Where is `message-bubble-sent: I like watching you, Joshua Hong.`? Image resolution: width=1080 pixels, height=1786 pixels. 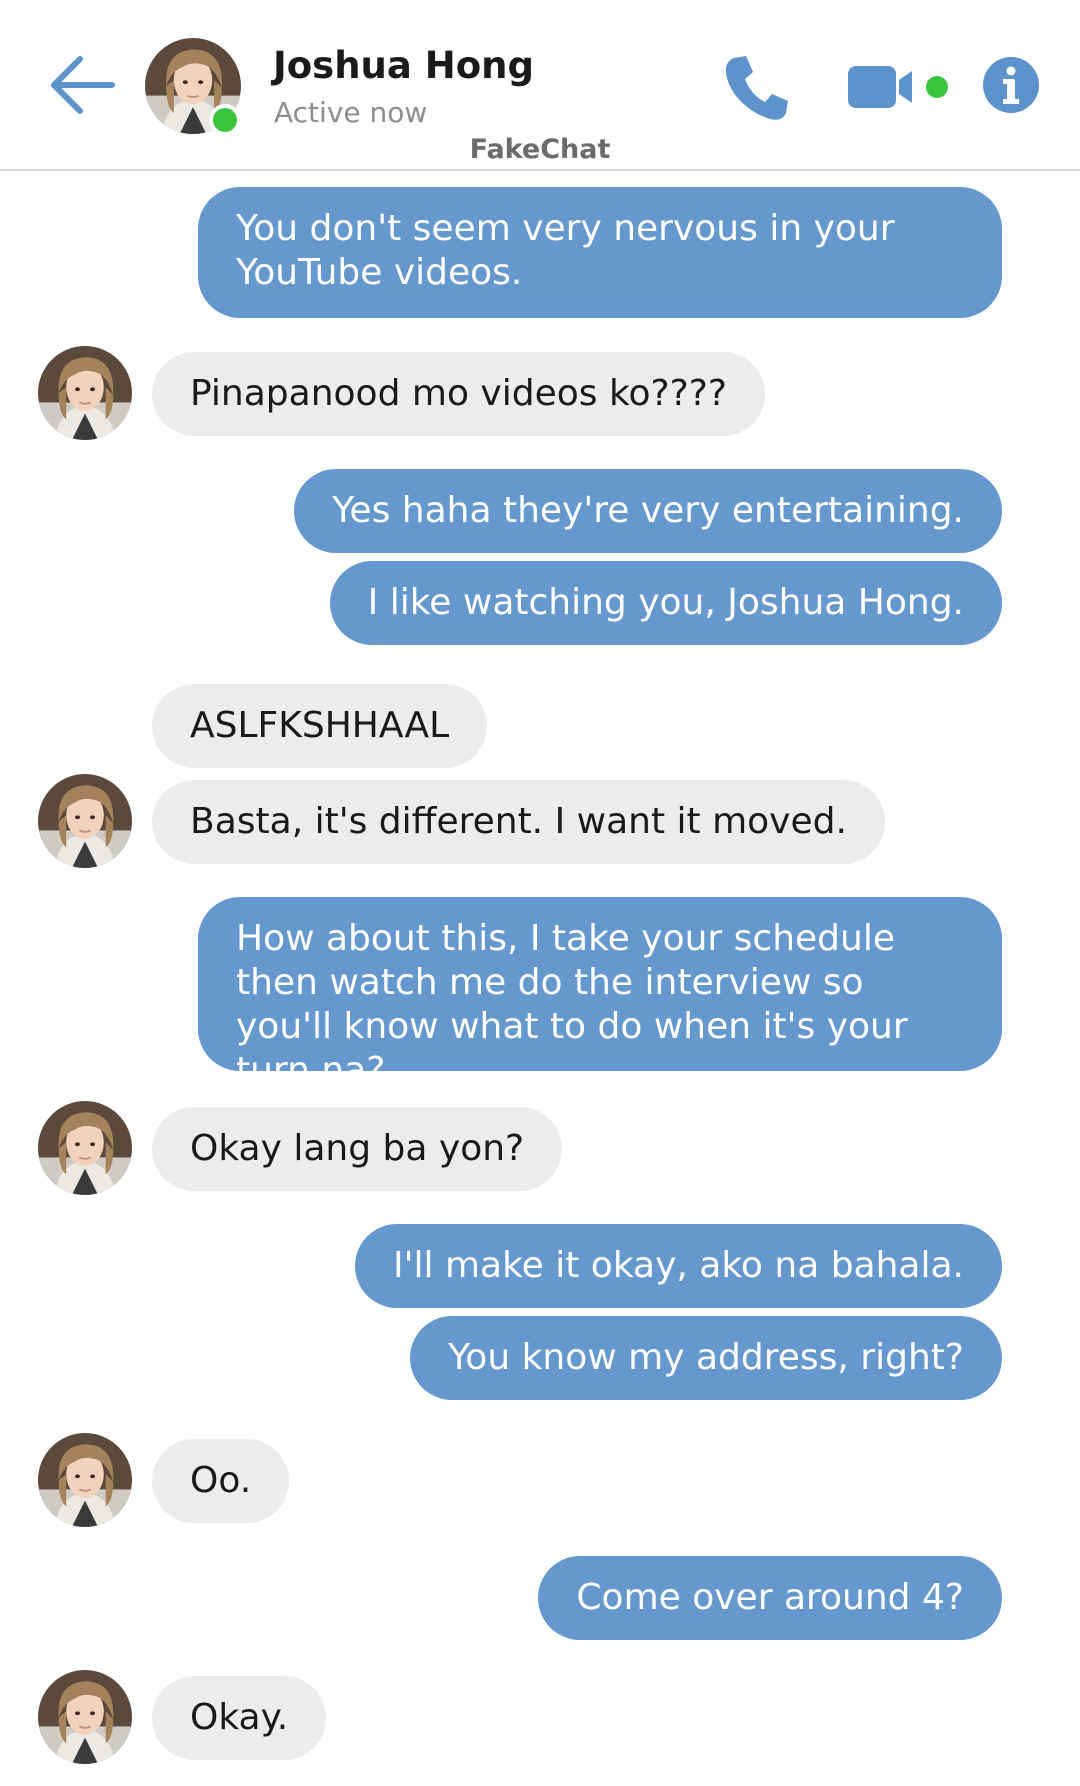 message-bubble-sent: I like watching you, Joshua Hong. is located at coordinates (665, 603).